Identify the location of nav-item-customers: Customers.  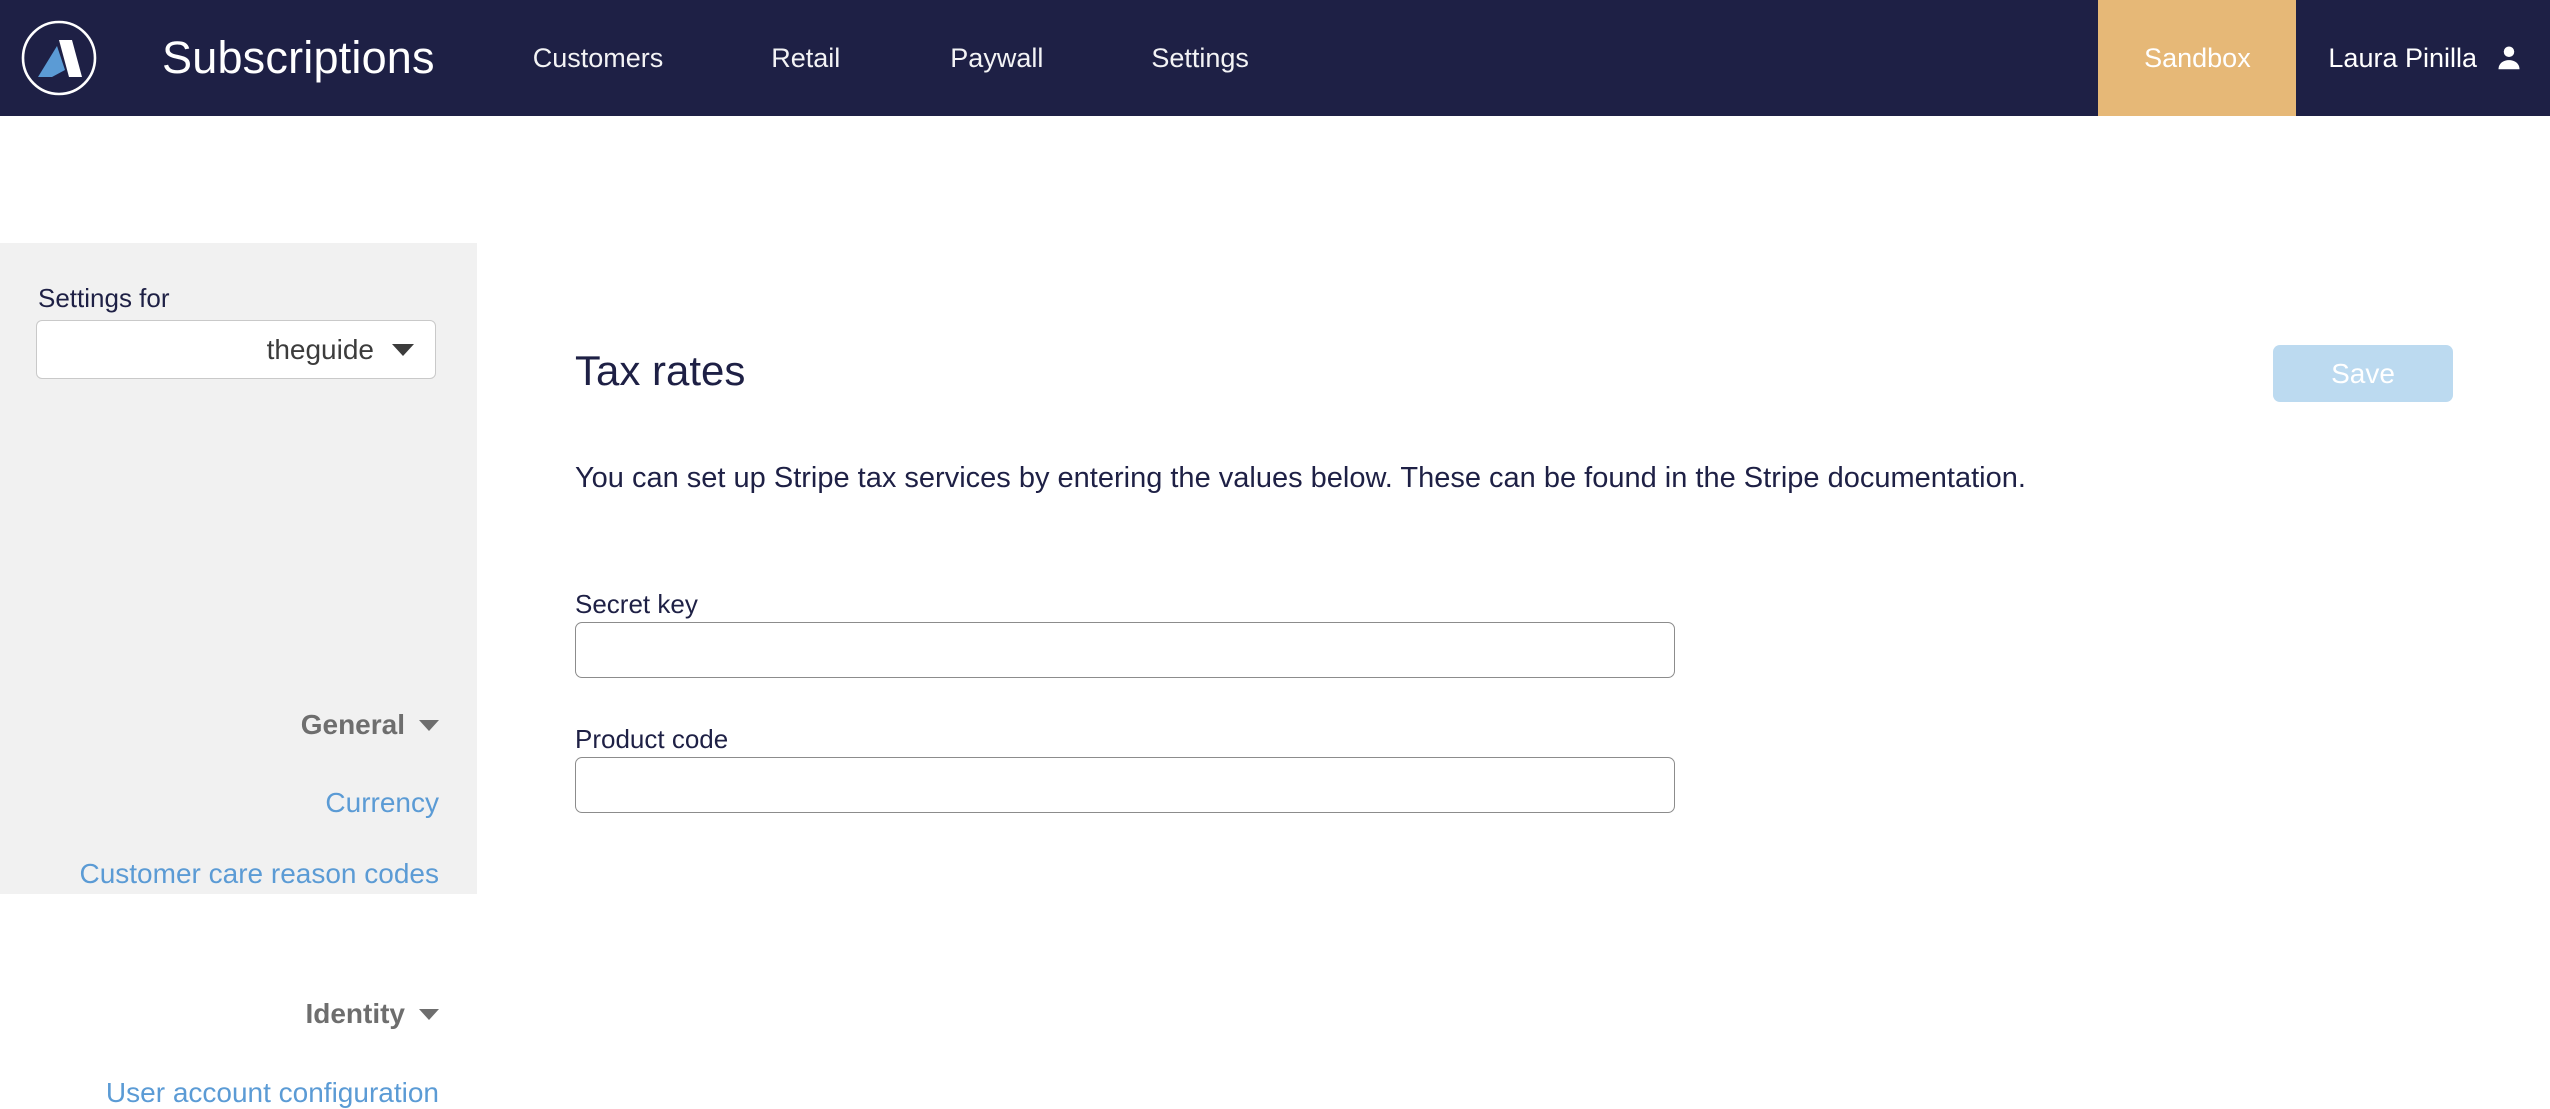
(598, 58).